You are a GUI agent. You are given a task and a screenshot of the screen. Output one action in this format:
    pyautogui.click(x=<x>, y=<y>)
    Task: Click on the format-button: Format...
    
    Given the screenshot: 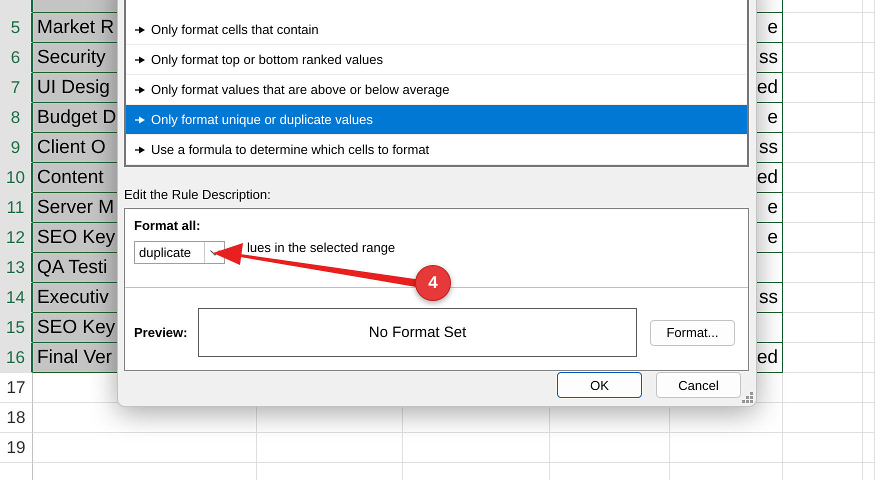 What is the action you would take?
    pyautogui.click(x=692, y=333)
    